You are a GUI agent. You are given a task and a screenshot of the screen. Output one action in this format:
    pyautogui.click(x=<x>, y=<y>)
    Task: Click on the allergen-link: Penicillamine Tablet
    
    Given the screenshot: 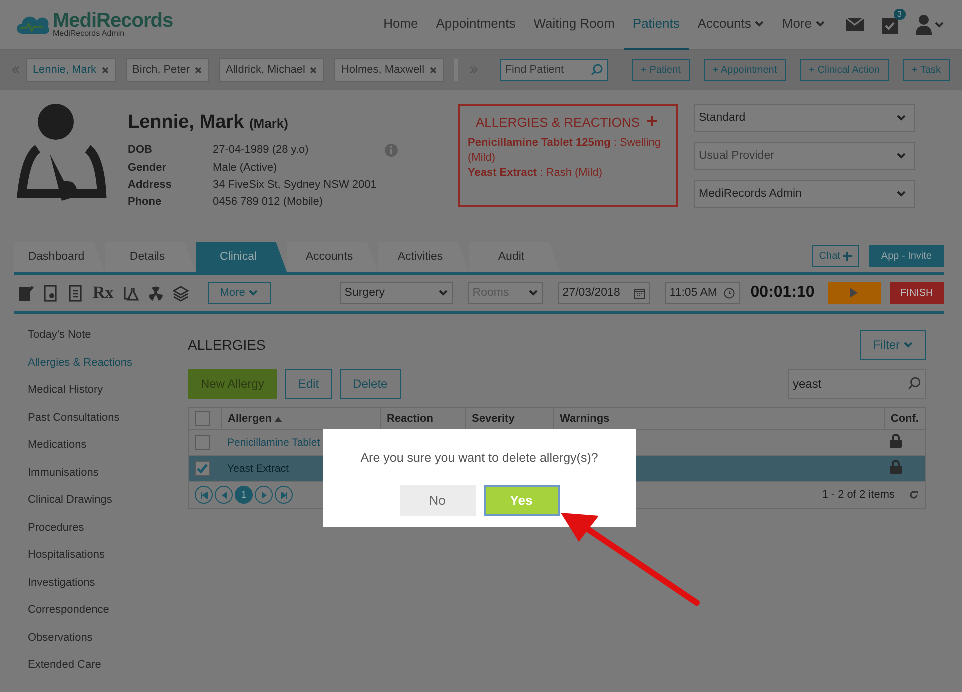 What is the action you would take?
    pyautogui.click(x=274, y=442)
    